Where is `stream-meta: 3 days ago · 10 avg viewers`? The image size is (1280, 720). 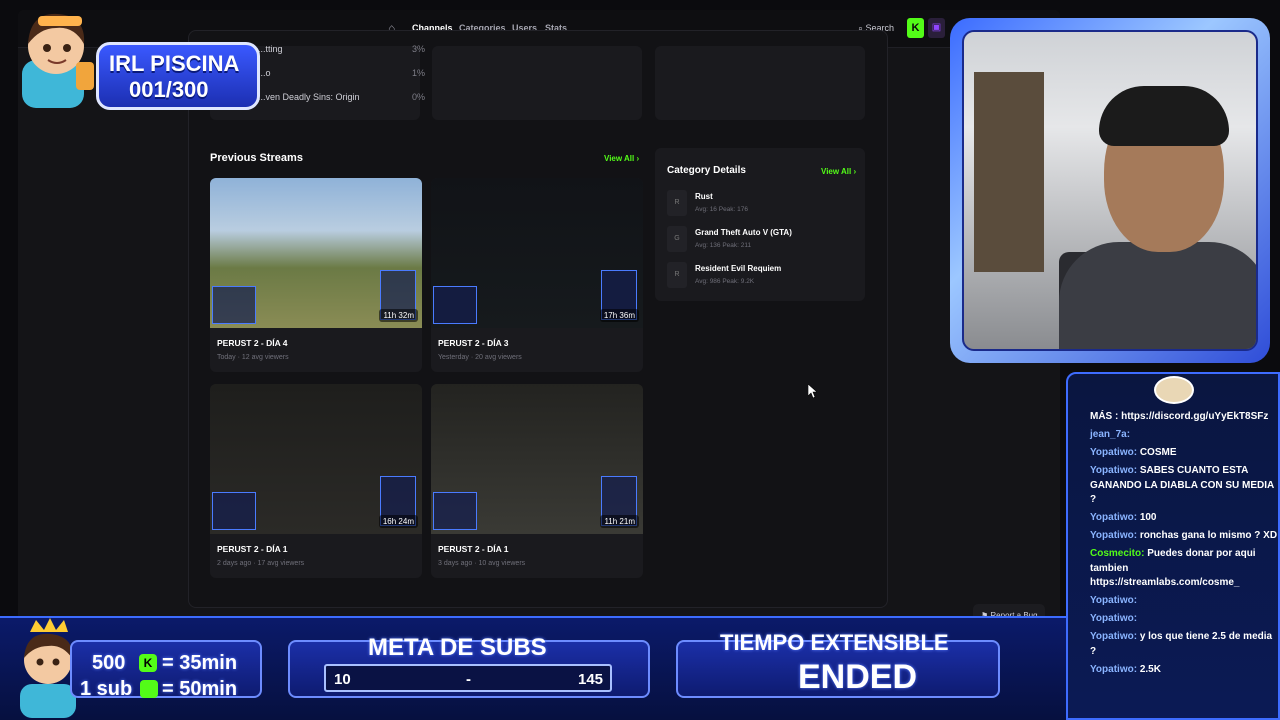
stream-meta: 3 days ago · 10 avg viewers is located at coordinates (482, 563).